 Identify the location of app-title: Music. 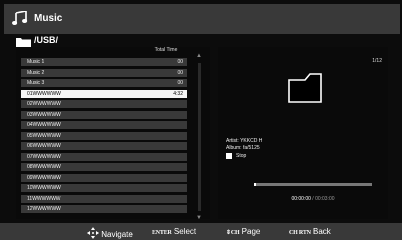
(48, 18).